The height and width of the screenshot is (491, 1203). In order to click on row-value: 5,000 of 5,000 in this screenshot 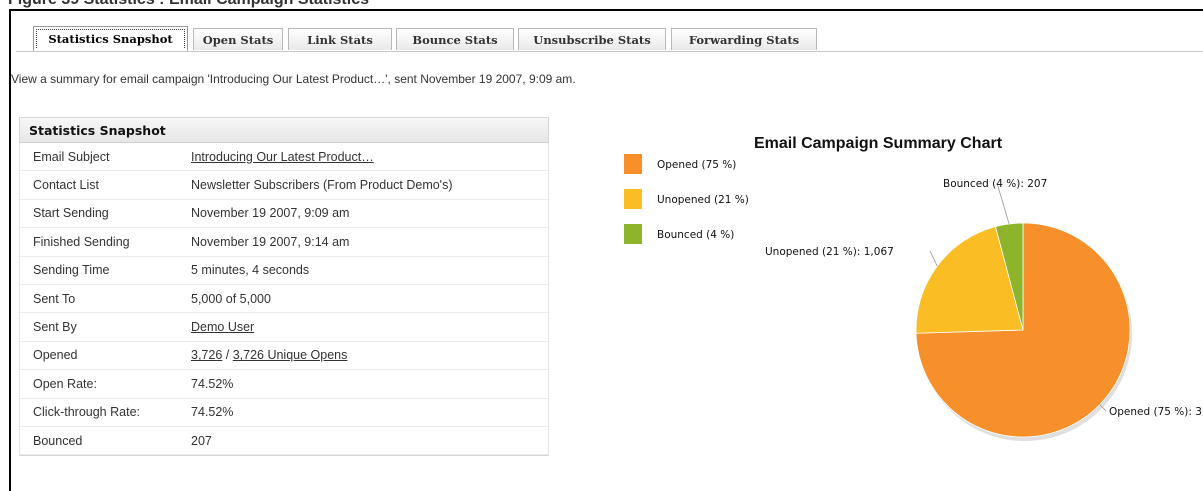, I will do `click(231, 298)`.